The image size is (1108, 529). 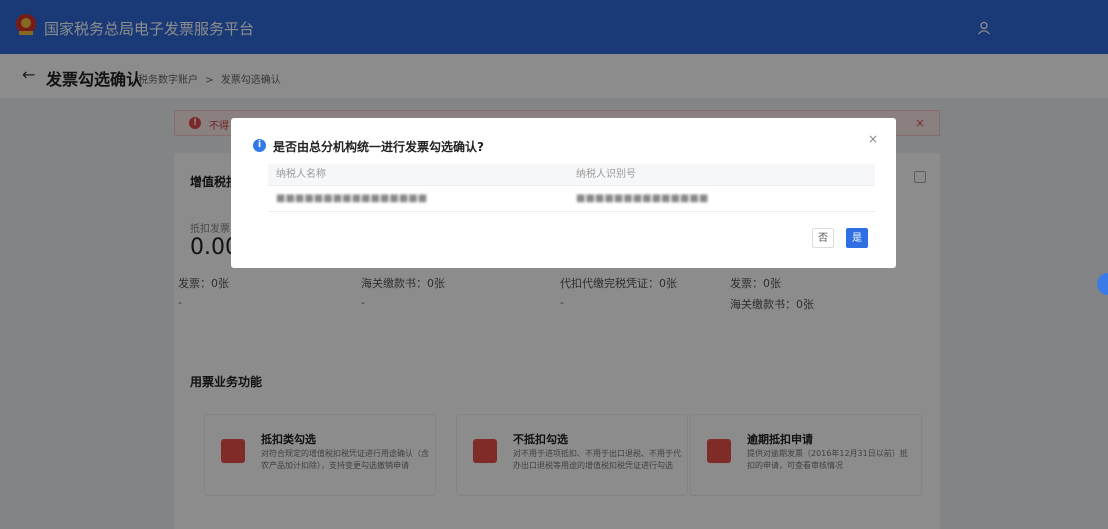 I want to click on dialog-close-button: ×, so click(x=873, y=139).